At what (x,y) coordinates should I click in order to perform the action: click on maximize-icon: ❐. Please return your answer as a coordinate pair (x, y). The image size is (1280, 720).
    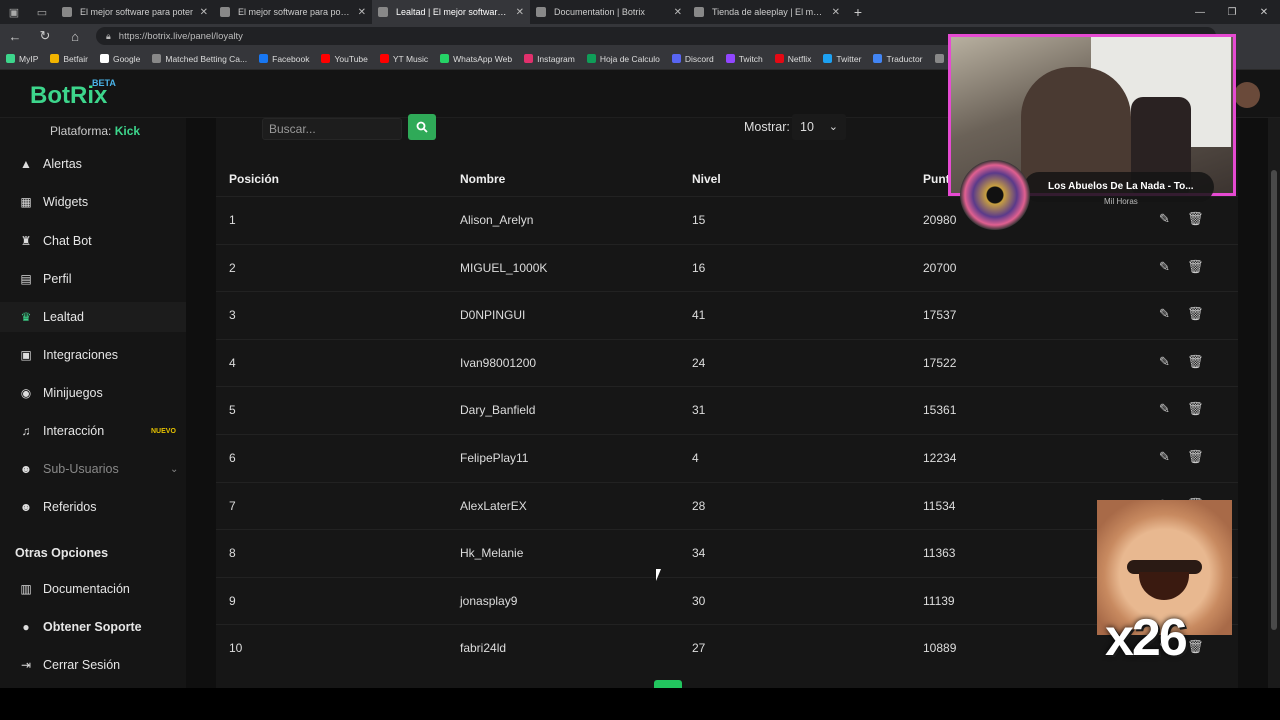
    Looking at the image, I should click on (1232, 12).